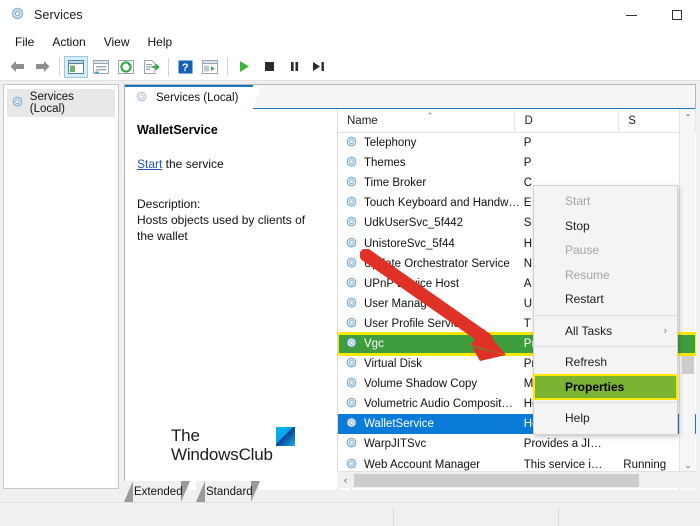 Image resolution: width=700 pixels, height=526 pixels. I want to click on context-menu-item-label: Stop, so click(577, 225).